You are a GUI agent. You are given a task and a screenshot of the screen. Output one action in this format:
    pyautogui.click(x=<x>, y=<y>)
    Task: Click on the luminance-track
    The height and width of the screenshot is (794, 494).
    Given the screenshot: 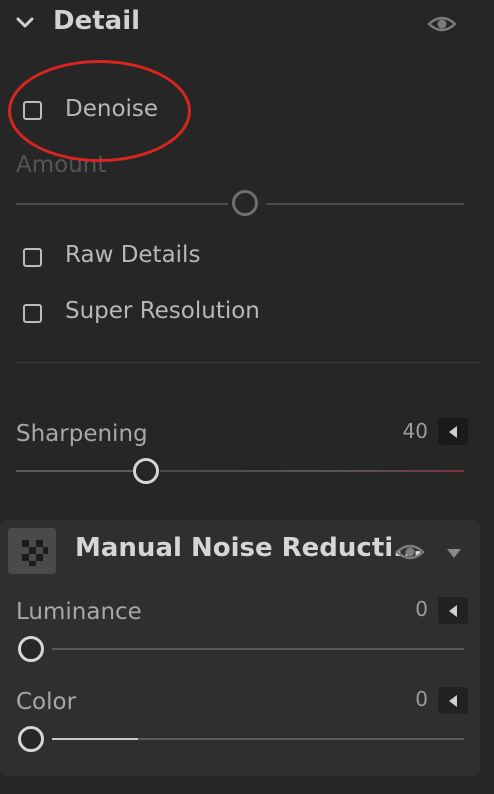 What is the action you would take?
    pyautogui.click(x=258, y=649)
    